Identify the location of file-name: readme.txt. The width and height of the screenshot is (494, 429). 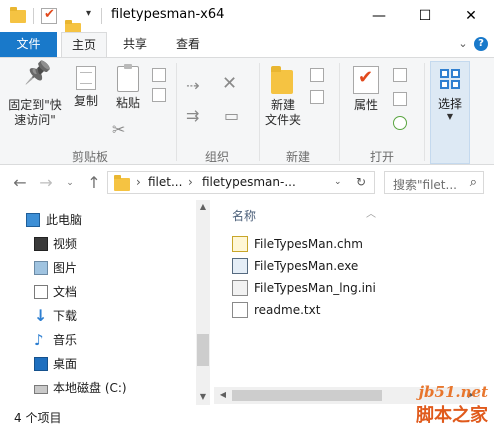
(287, 310).